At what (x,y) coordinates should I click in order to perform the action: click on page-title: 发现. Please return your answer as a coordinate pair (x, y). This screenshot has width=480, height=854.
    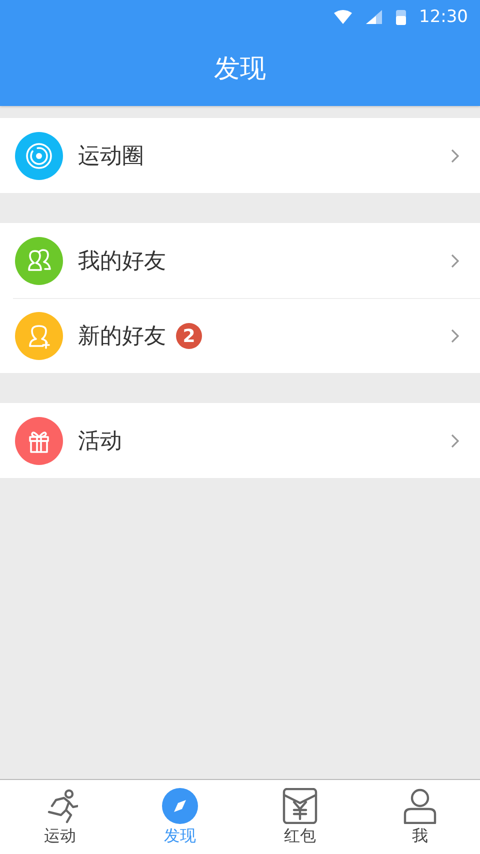
    Looking at the image, I should click on (240, 69).